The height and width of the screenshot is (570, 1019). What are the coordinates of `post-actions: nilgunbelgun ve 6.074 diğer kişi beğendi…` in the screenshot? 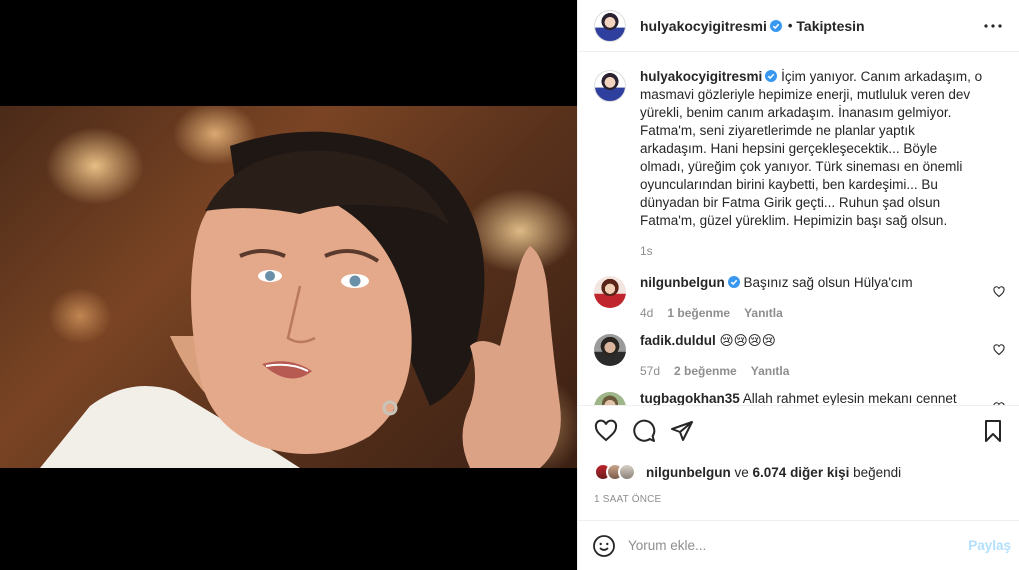 It's located at (798, 459).